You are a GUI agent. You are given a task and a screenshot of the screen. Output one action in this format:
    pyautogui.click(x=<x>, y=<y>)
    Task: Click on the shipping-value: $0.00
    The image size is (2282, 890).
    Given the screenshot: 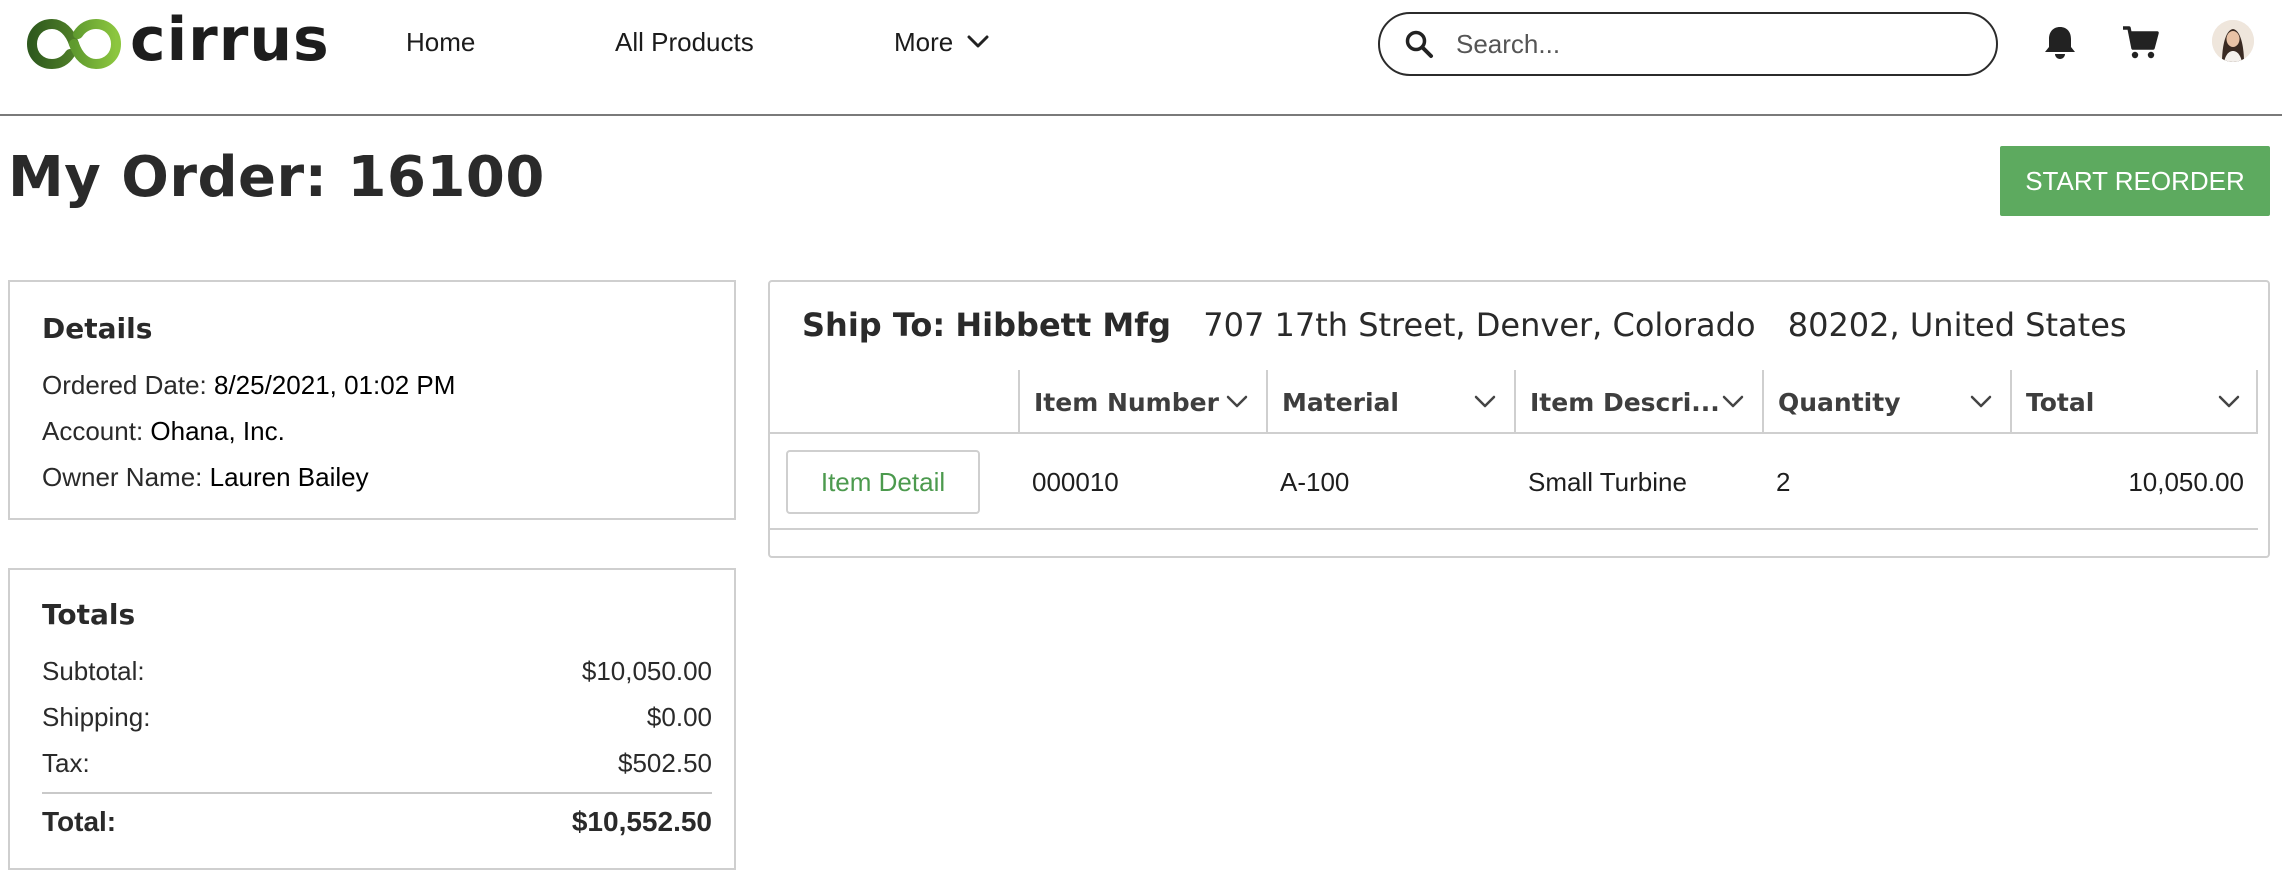 What is the action you would take?
    pyautogui.click(x=679, y=717)
    